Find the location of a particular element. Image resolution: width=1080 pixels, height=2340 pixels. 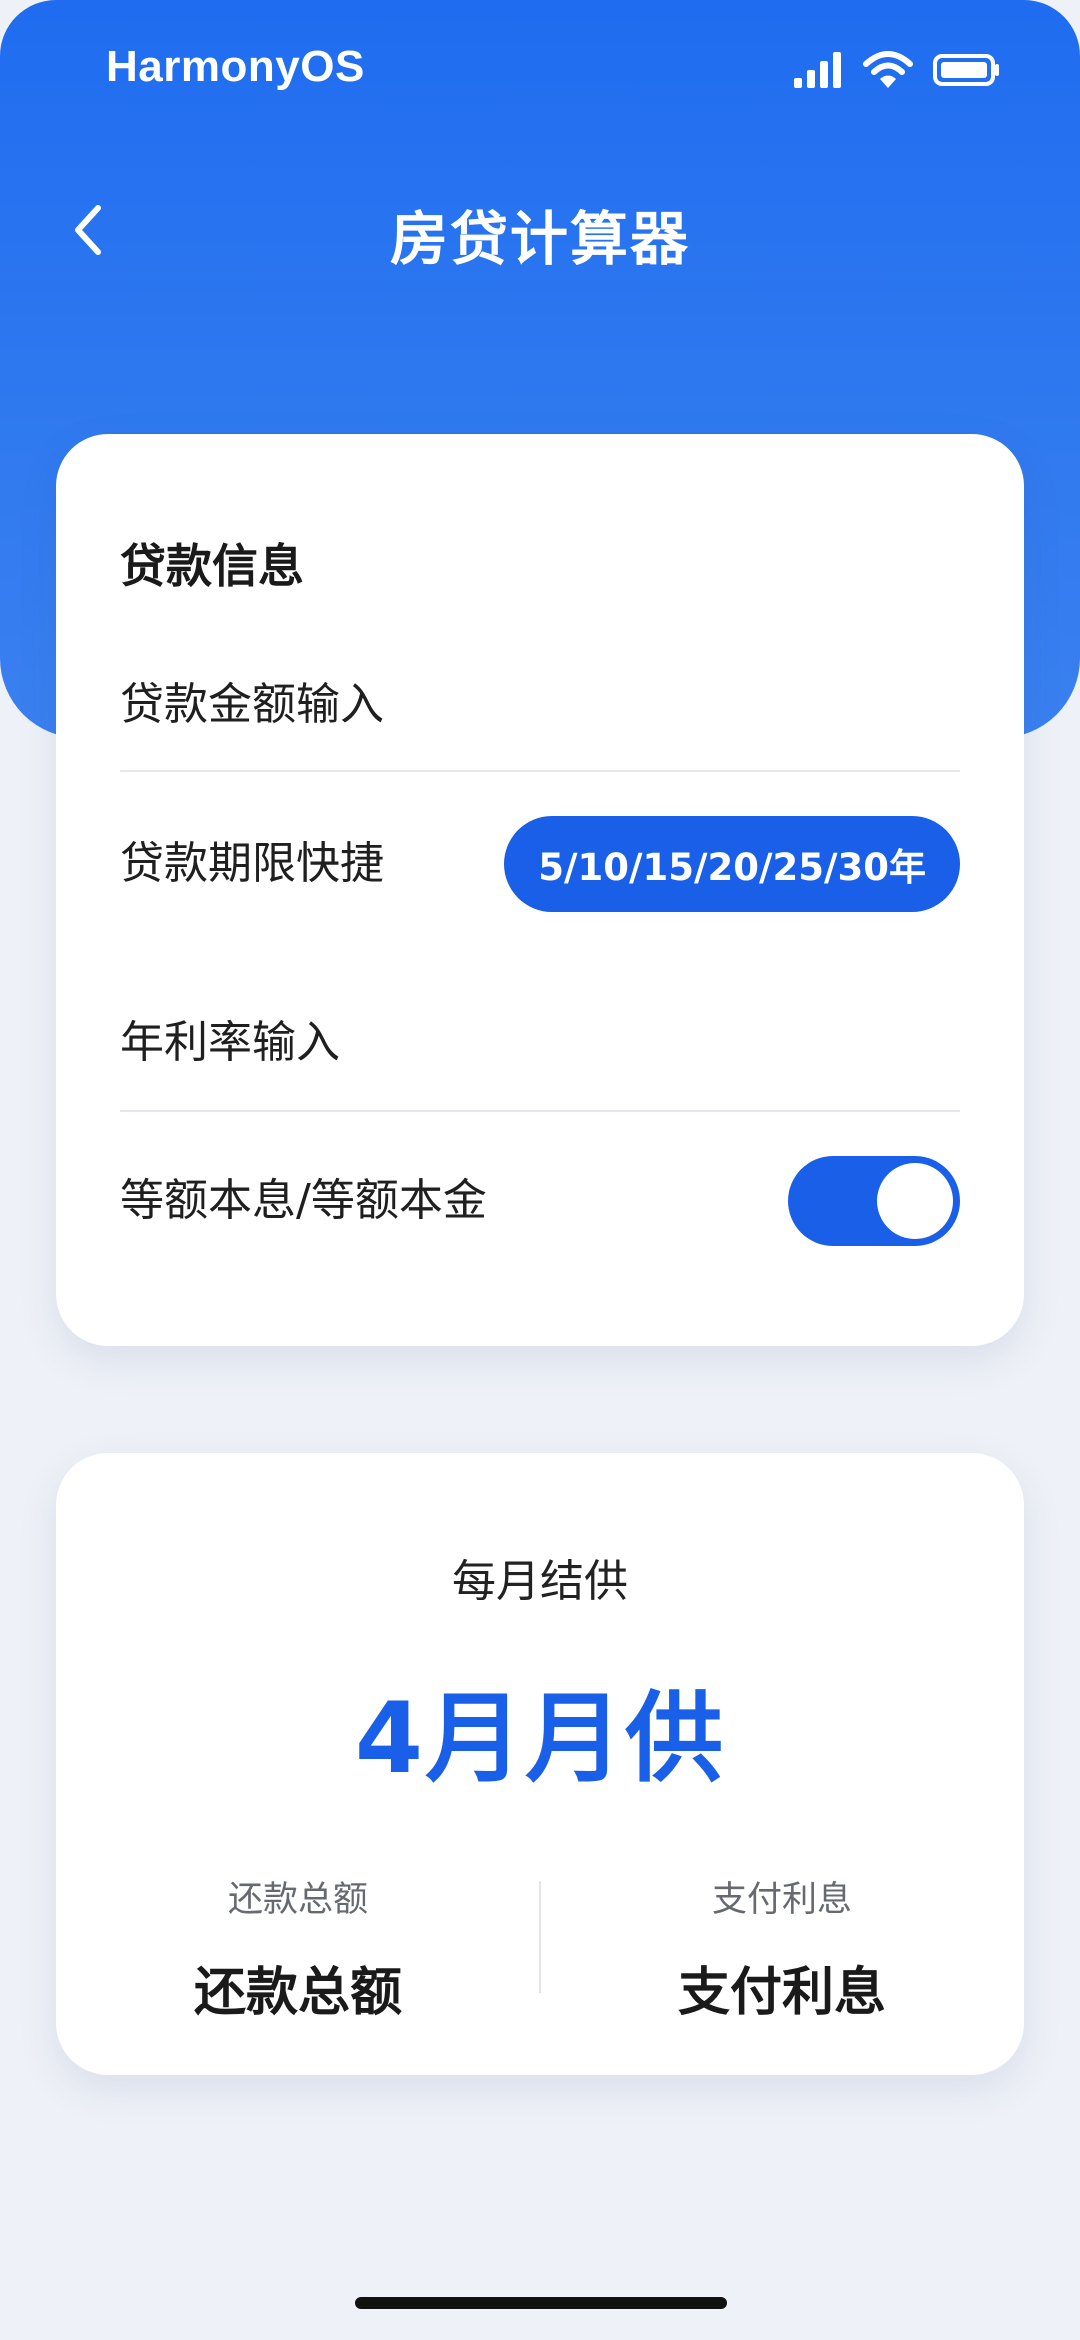

signal-icon is located at coordinates (817, 70).